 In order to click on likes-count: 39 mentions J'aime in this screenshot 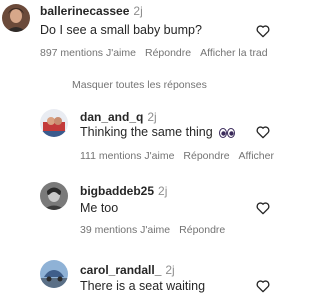, I will do `click(125, 230)`.